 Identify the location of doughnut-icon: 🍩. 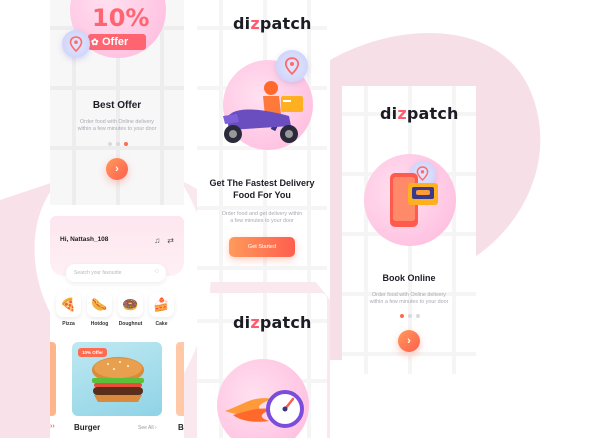
(130, 304).